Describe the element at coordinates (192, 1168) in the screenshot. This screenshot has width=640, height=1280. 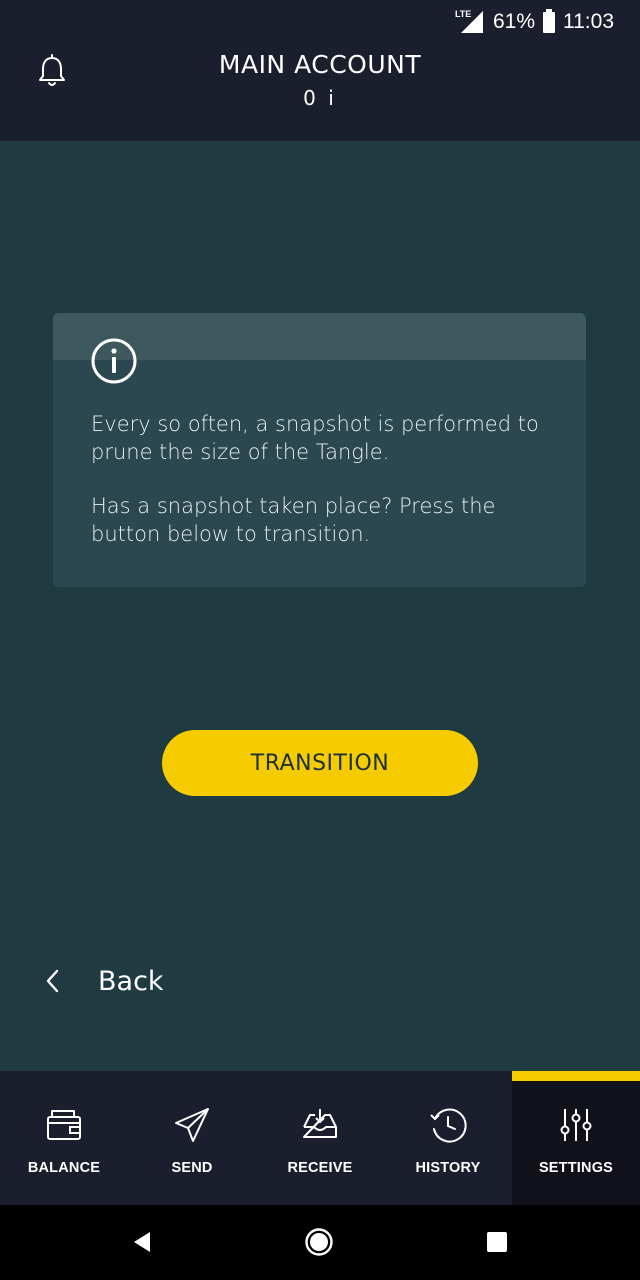
I see `nav-label-send: SEND` at that location.